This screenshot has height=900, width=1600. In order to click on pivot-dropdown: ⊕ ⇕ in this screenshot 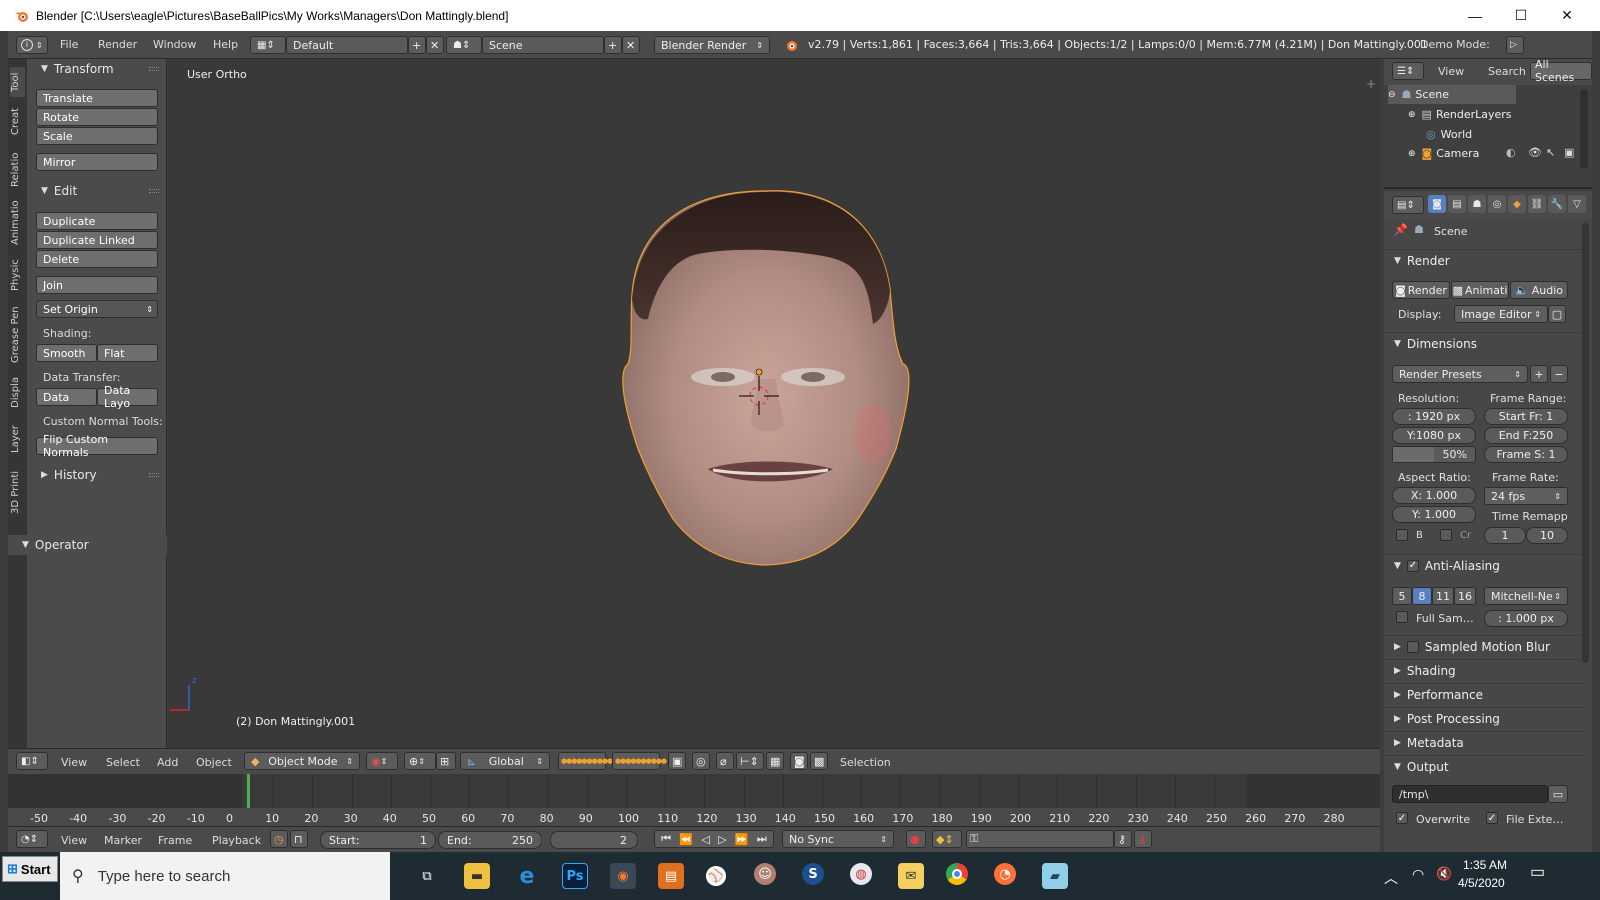, I will do `click(420, 761)`.